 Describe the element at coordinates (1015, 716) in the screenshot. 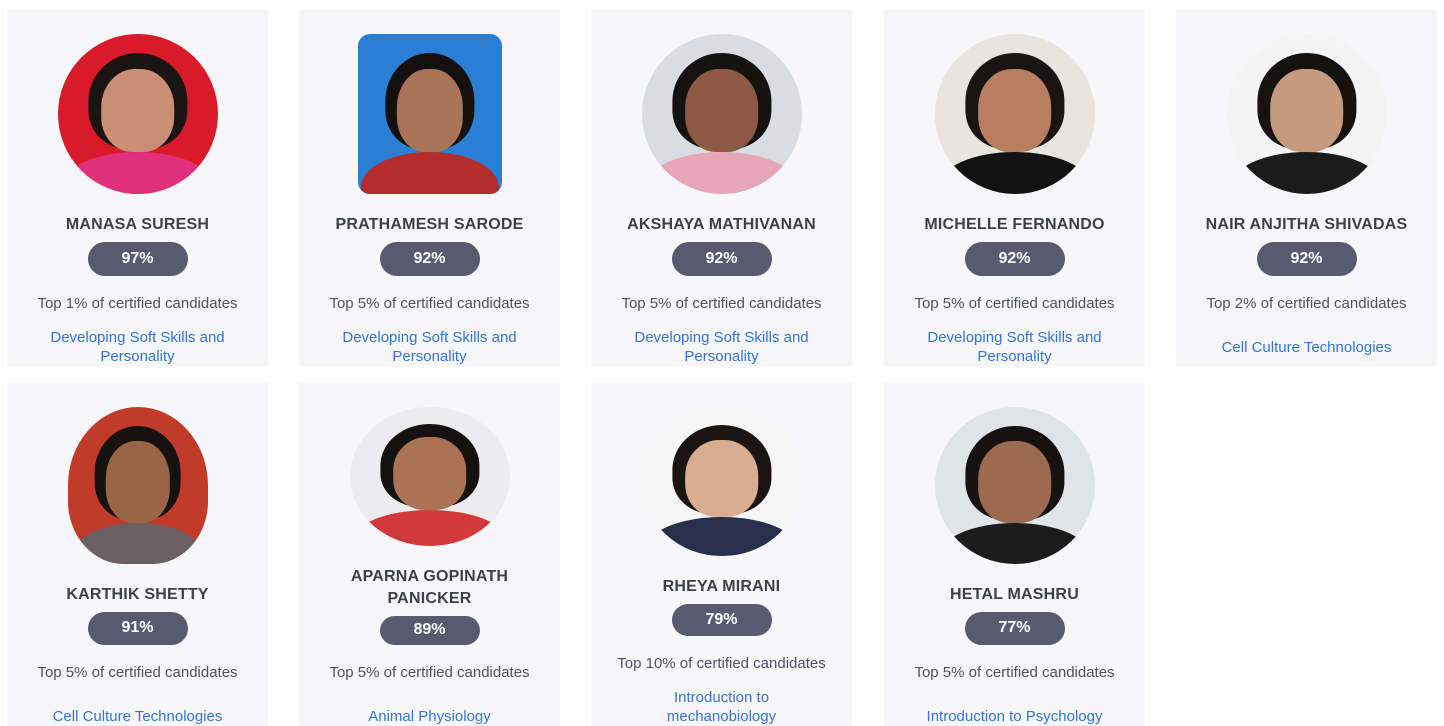

I see `course-link: Introduction to Psychology` at that location.